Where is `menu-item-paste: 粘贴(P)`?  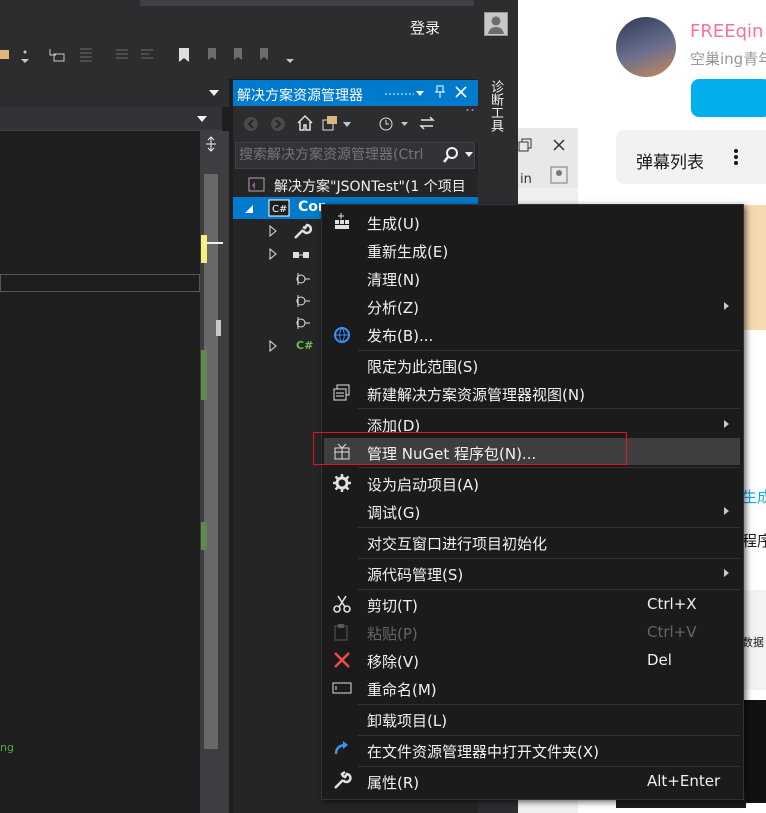 menu-item-paste: 粘贴(P) is located at coordinates (392, 633).